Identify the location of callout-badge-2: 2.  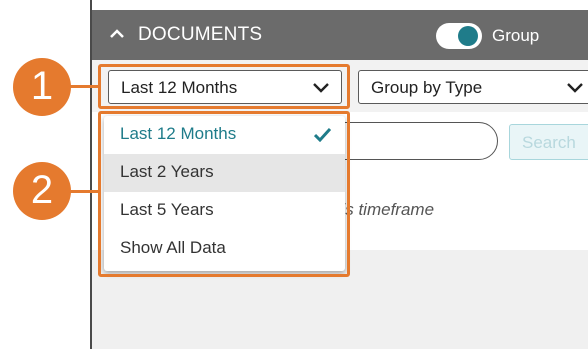
(42, 191).